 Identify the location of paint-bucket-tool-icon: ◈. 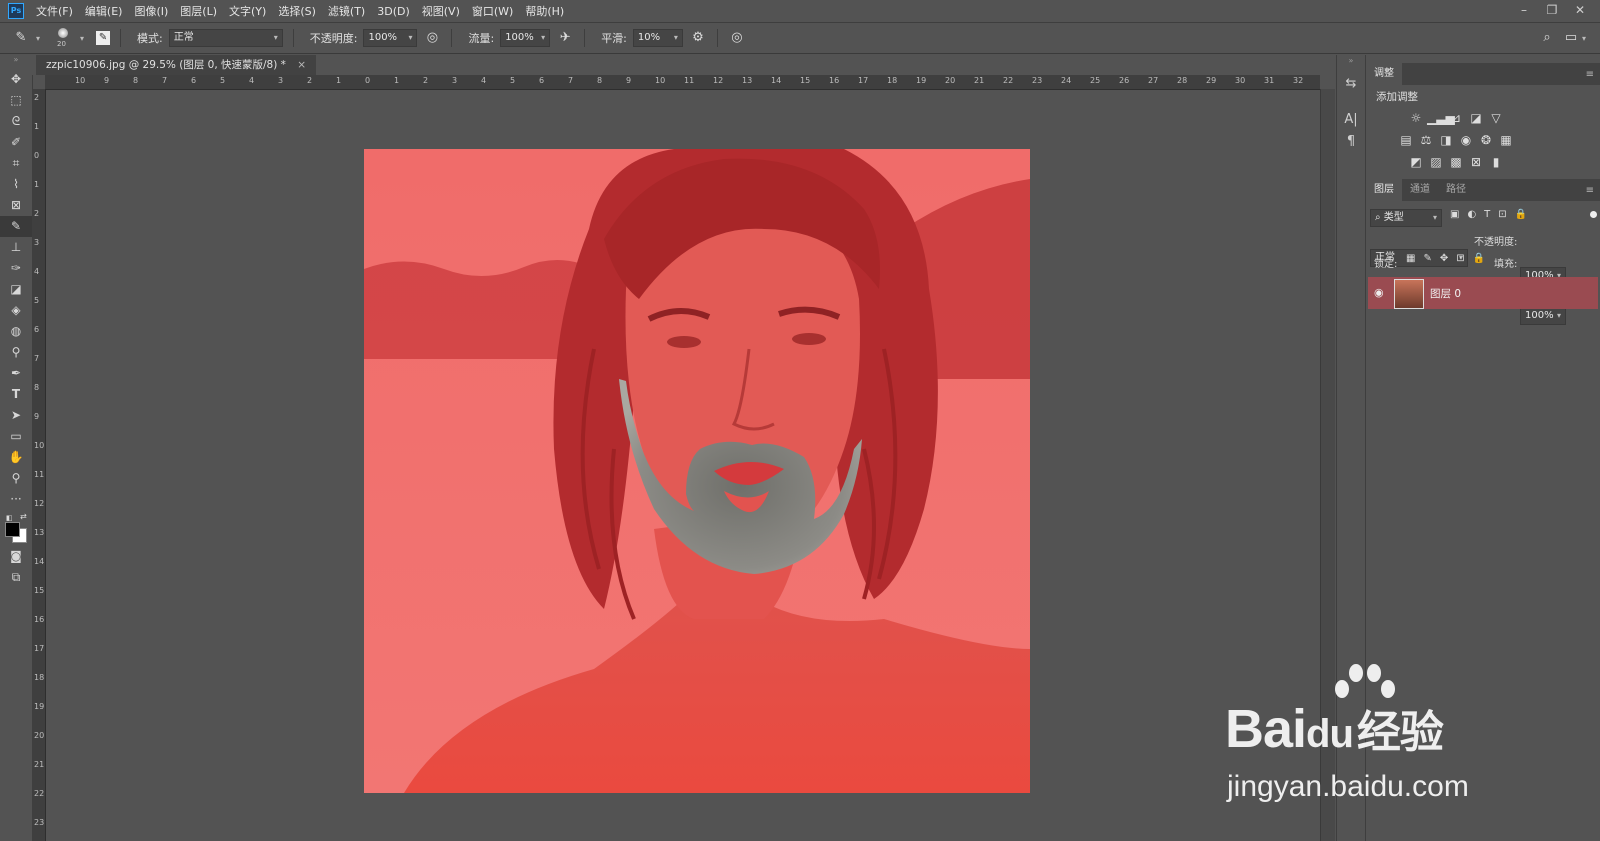
(16, 310).